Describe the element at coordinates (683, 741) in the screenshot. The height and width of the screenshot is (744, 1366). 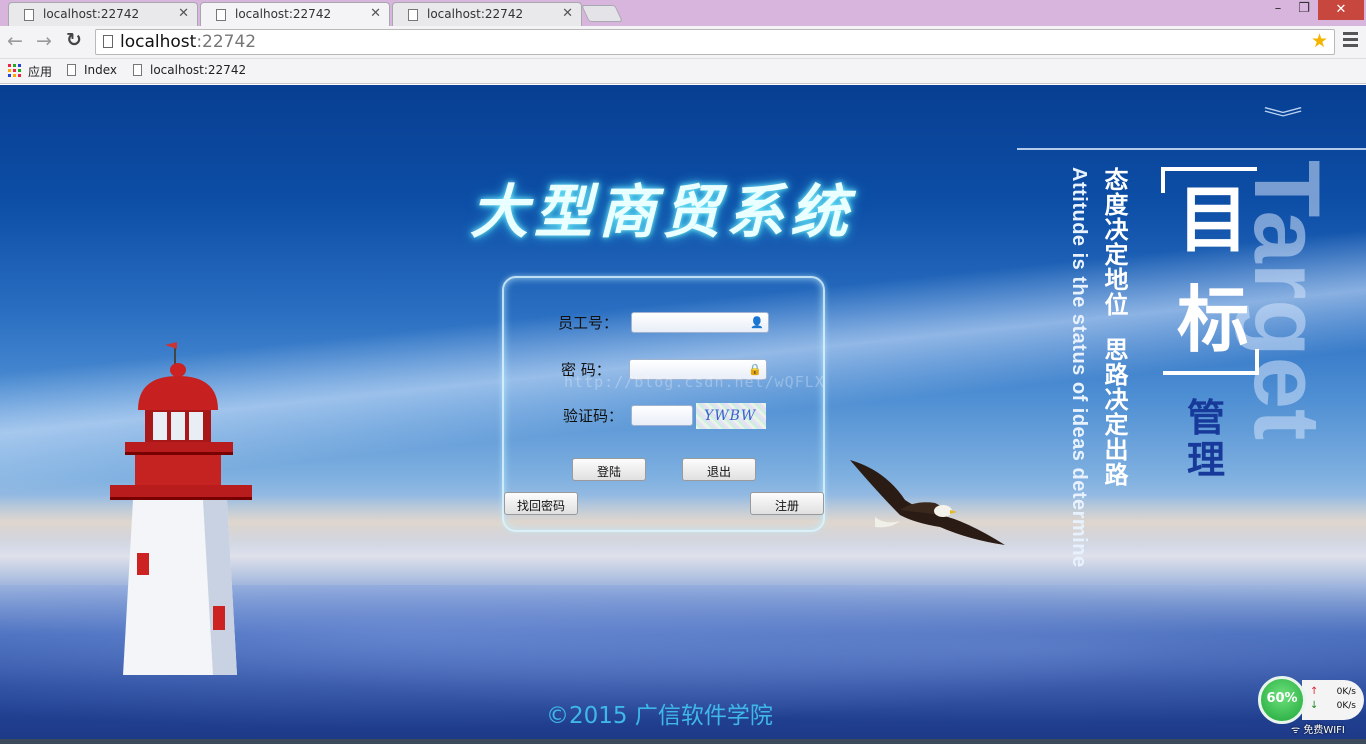
I see `taskbar` at that location.